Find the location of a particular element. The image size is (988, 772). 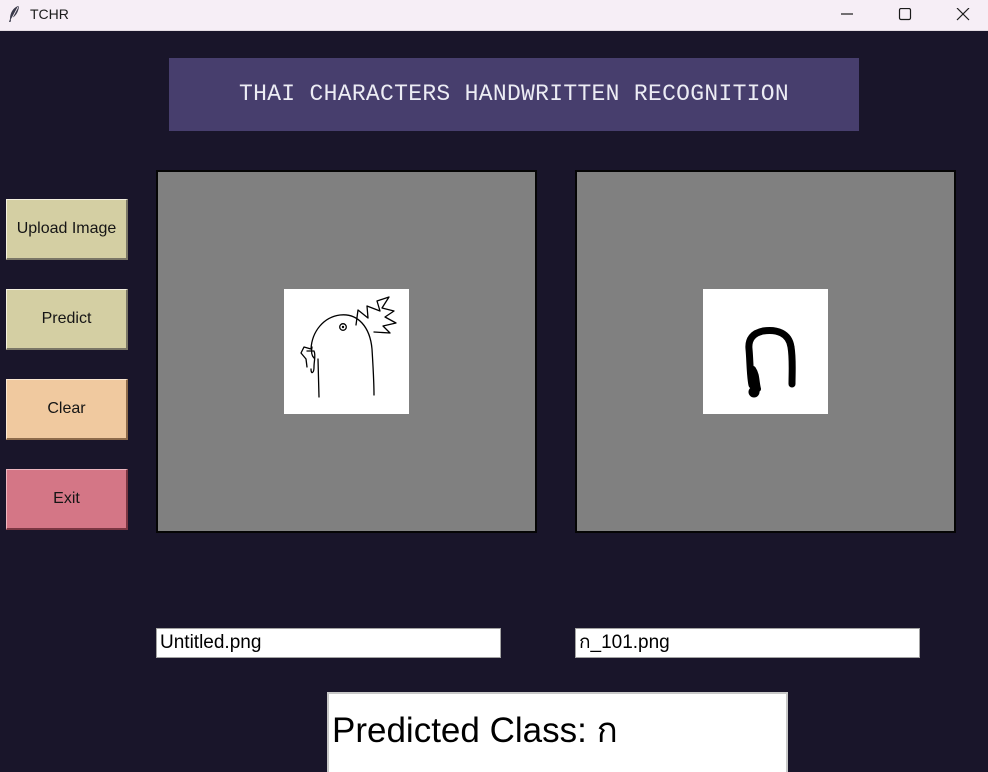

rooster-sketch-image is located at coordinates (348, 347).